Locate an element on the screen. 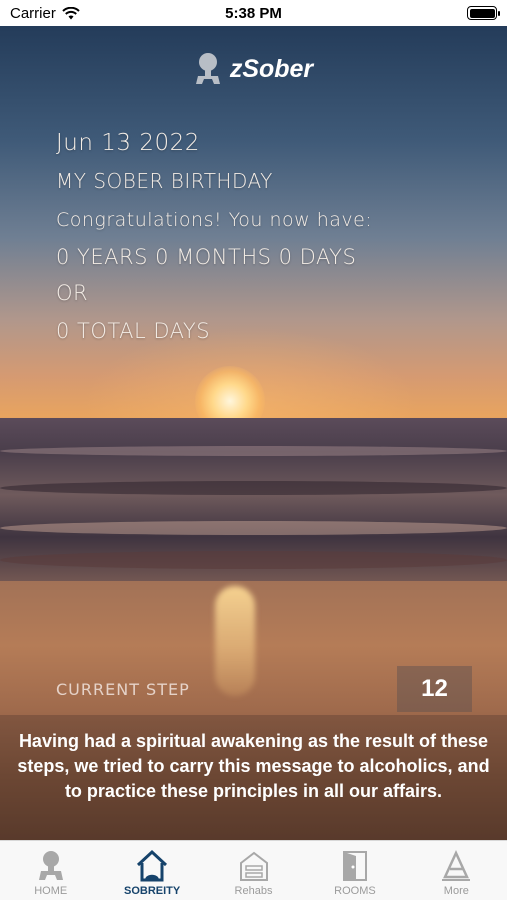  tab-rehabs: Rehabs is located at coordinates (253, 870).